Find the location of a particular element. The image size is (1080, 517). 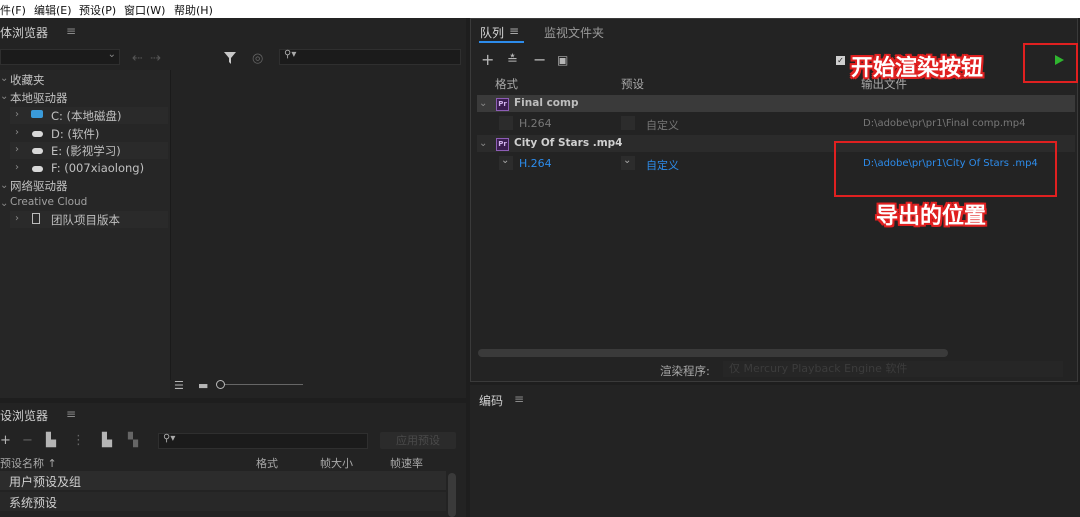

location-dropdown: ⌄ is located at coordinates (60, 57).